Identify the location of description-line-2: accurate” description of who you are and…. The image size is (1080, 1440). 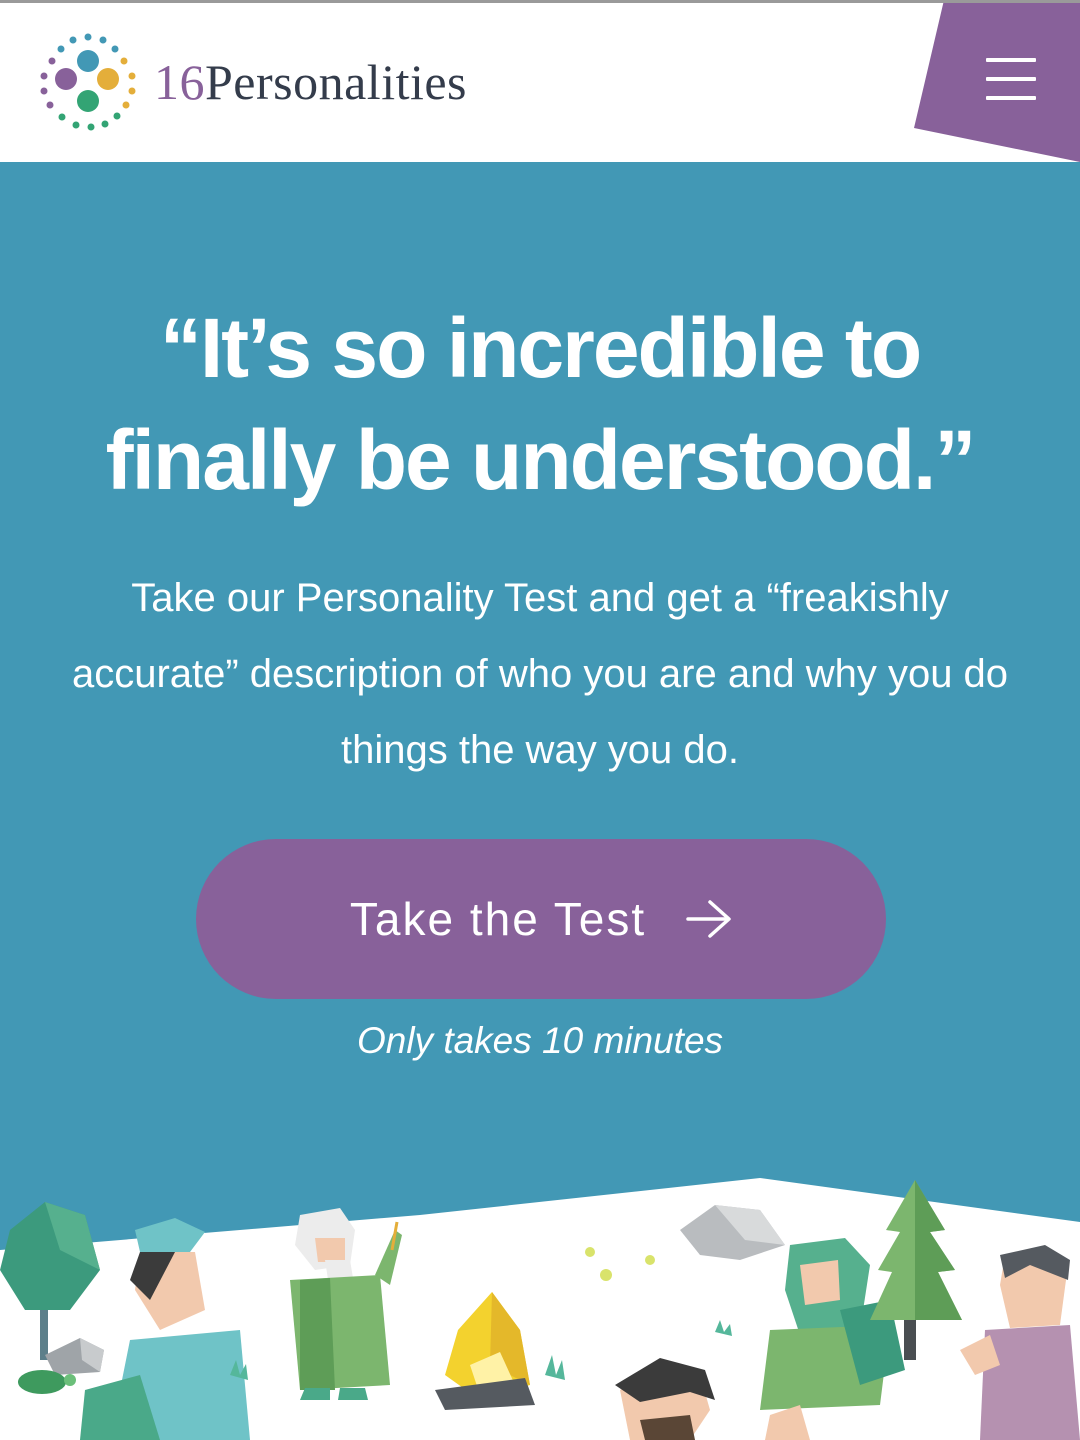
(540, 674).